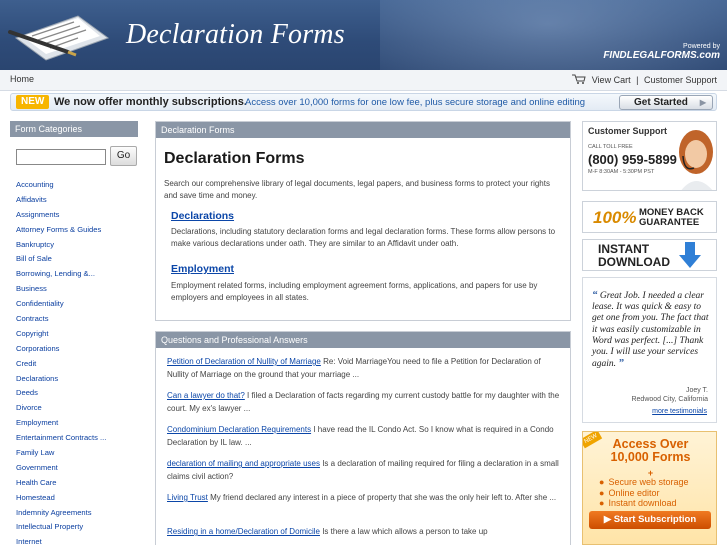  What do you see at coordinates (78, 423) in the screenshot?
I see `category-item: Employment` at bounding box center [78, 423].